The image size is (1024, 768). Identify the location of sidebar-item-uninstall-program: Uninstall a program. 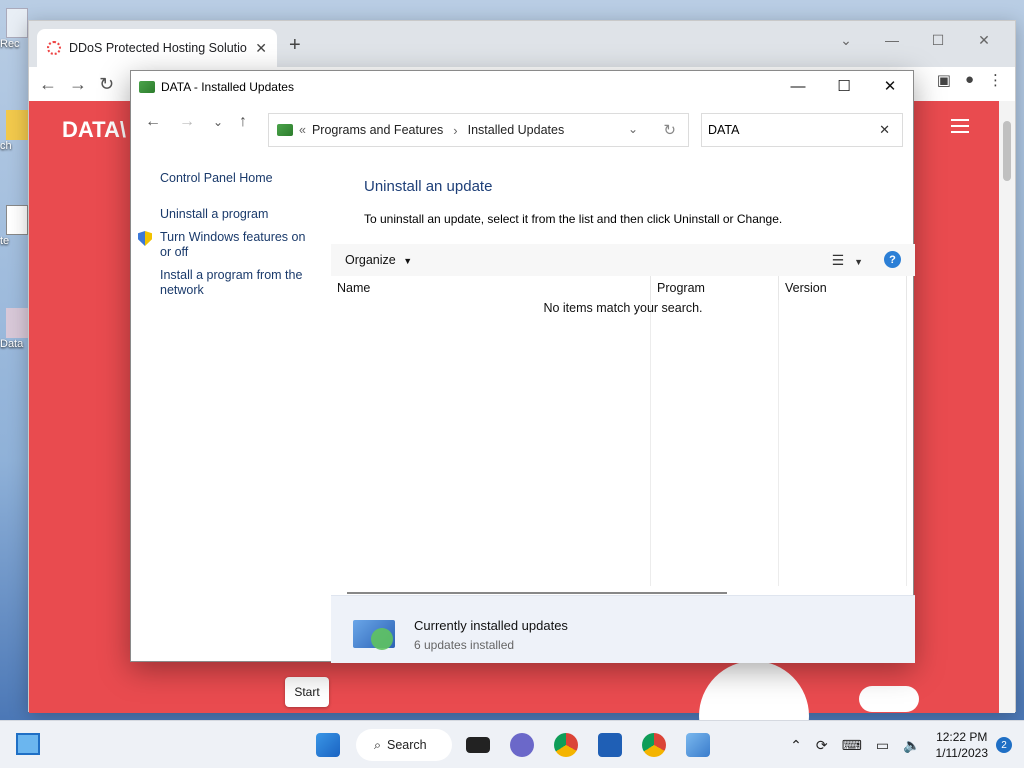
(214, 214).